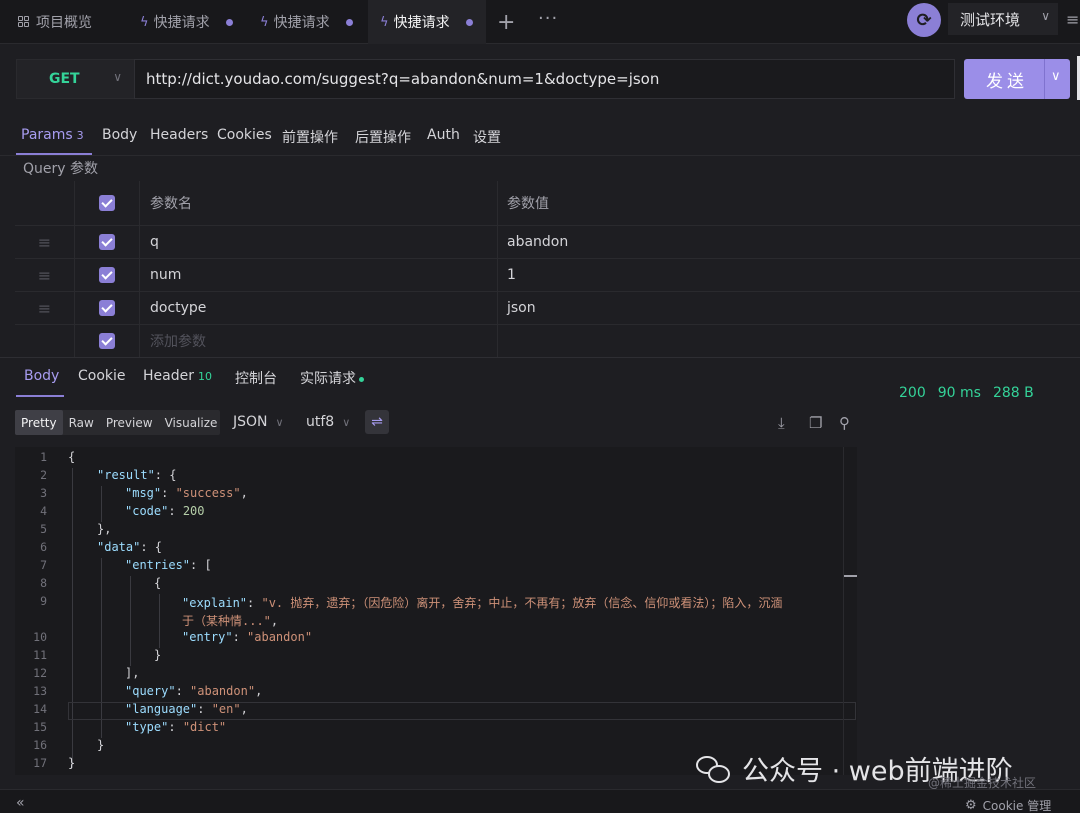  What do you see at coordinates (443, 135) in the screenshot?
I see `tab-auth: Auth` at bounding box center [443, 135].